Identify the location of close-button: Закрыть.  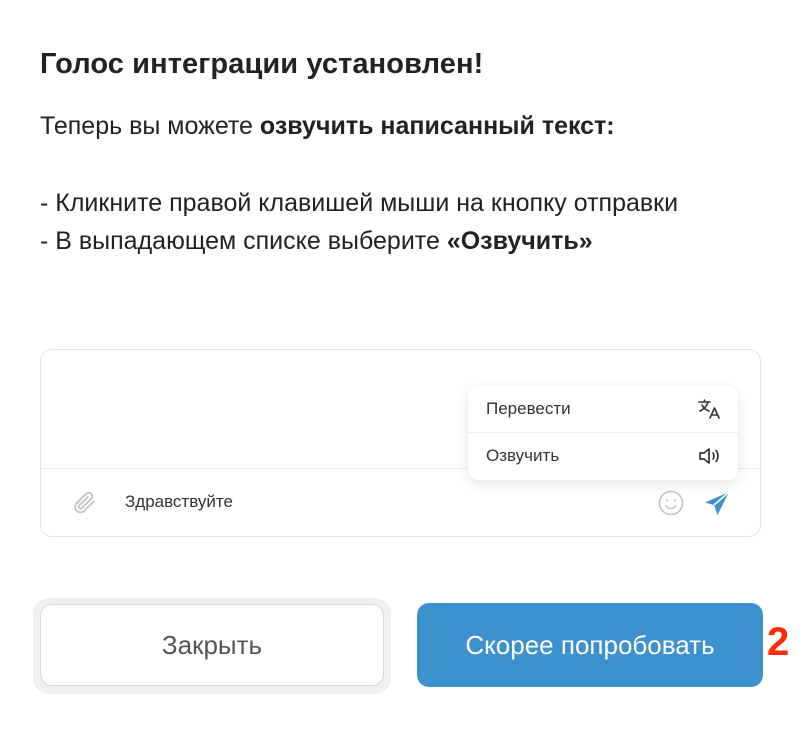
(212, 645).